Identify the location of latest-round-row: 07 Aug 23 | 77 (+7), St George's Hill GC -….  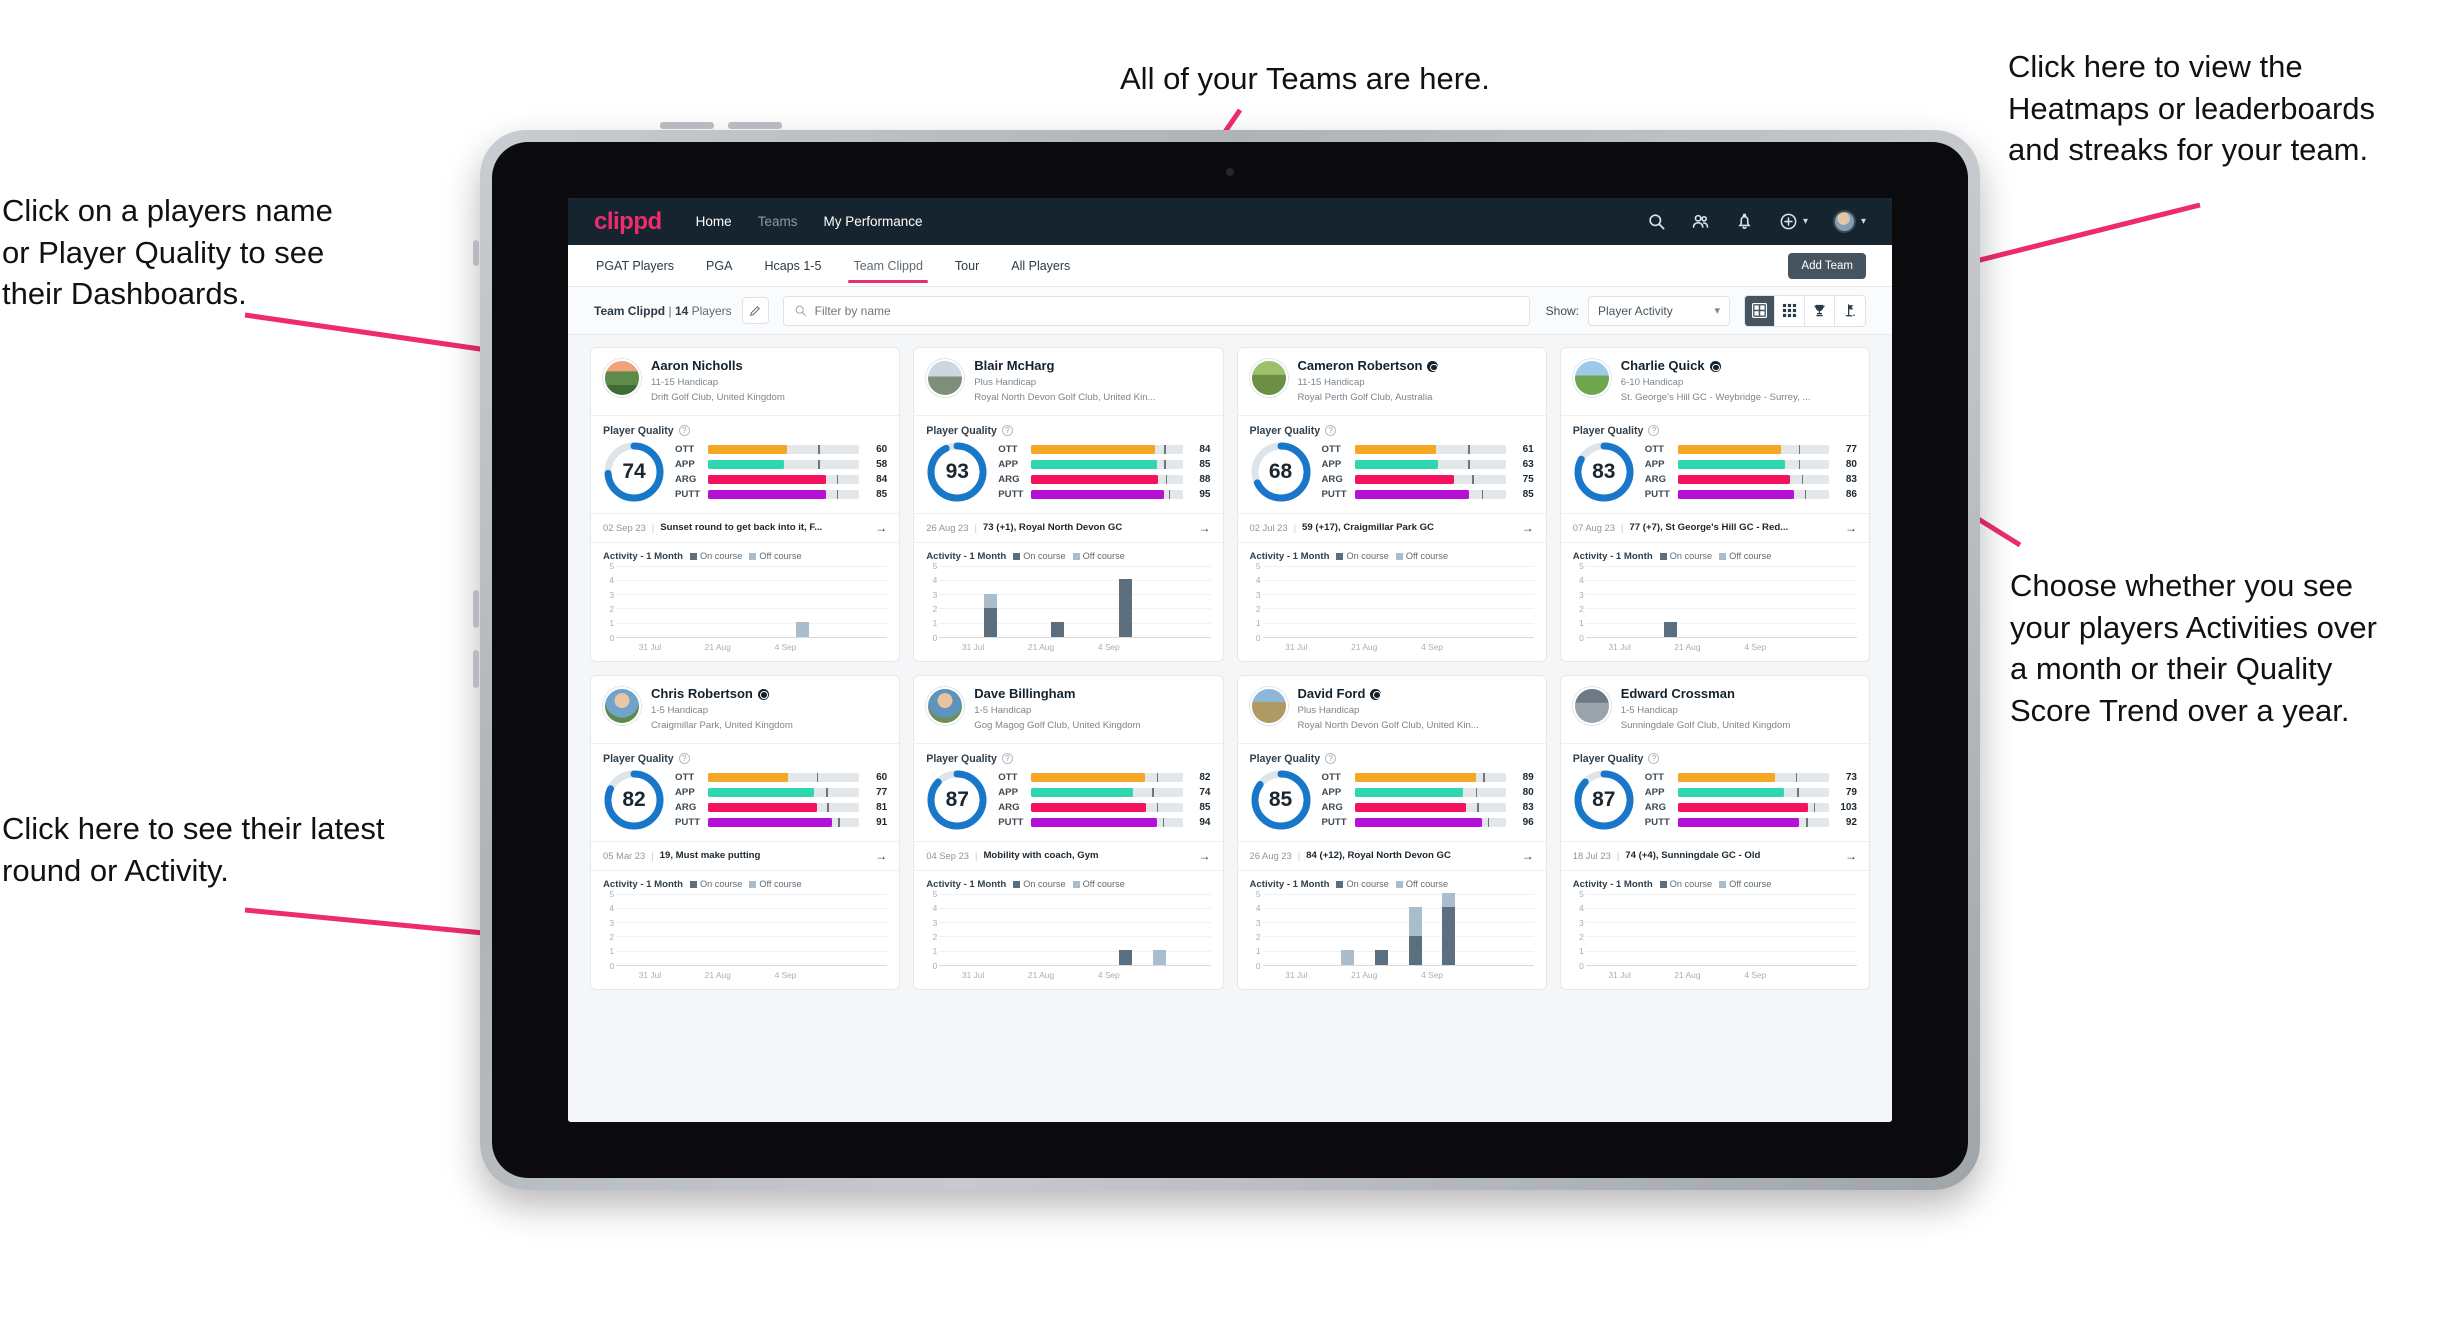
(1714, 527).